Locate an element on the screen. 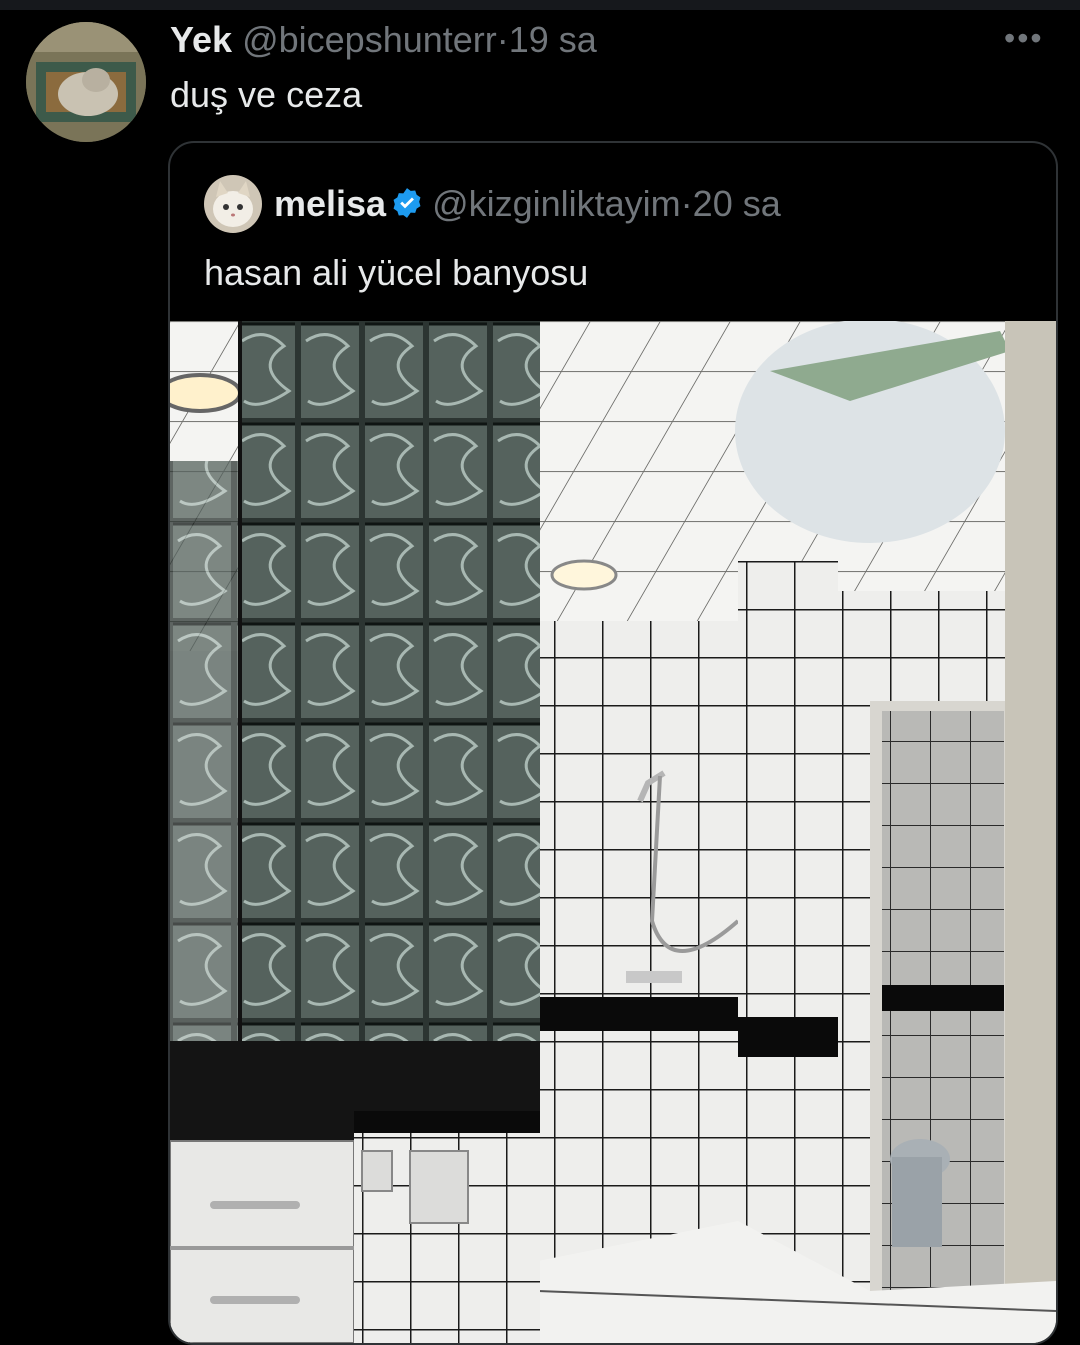  quoted-author-handle: @kizginliktayim is located at coordinates (556, 203).